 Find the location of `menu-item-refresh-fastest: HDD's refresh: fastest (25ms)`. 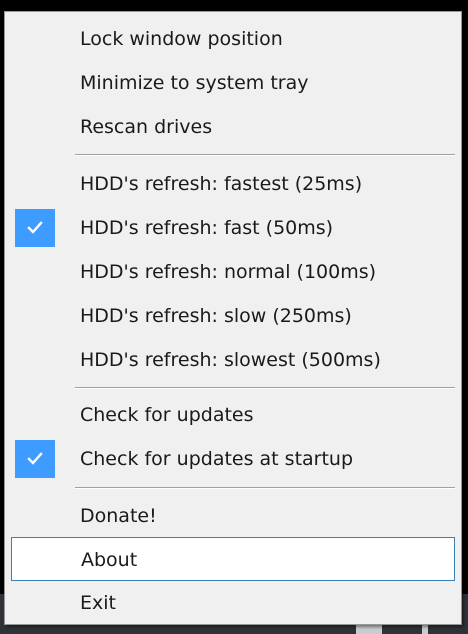

menu-item-refresh-fastest: HDD's refresh: fastest (25ms) is located at coordinates (233, 184).